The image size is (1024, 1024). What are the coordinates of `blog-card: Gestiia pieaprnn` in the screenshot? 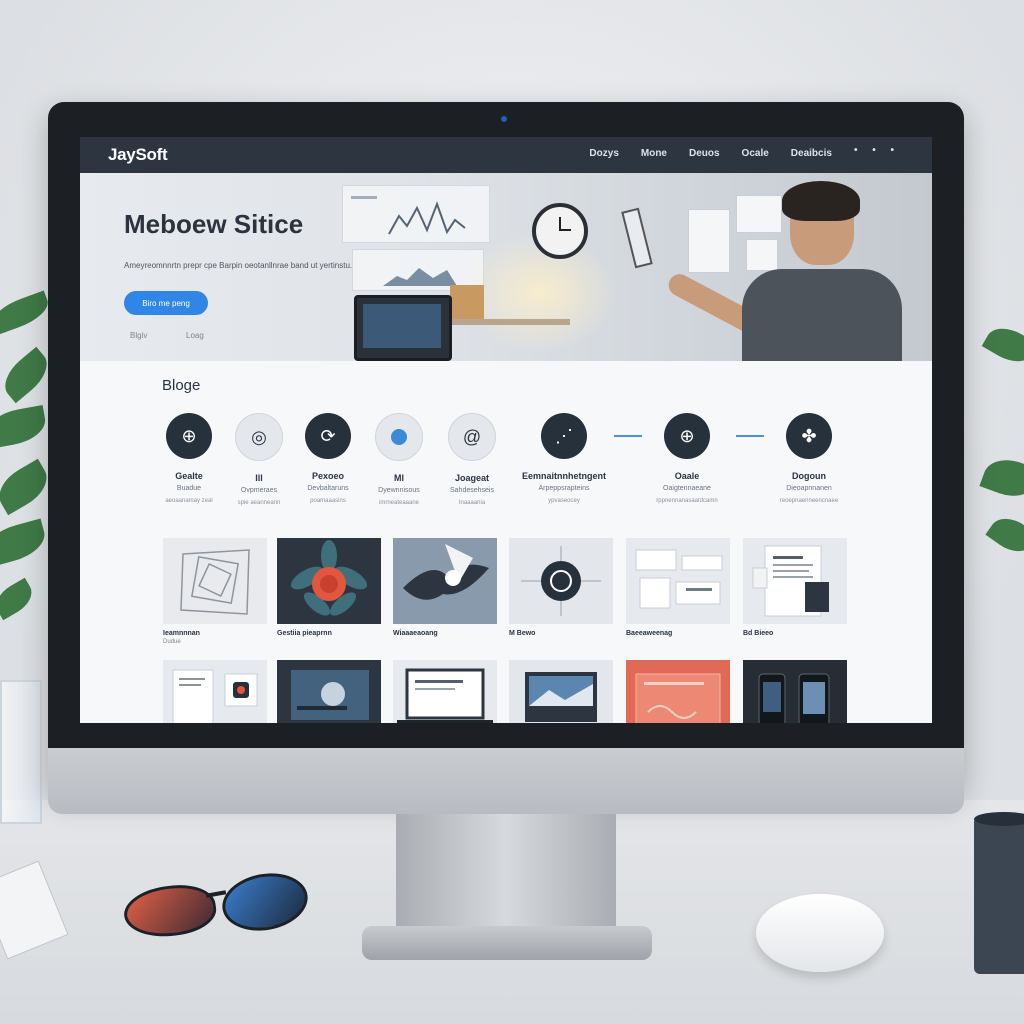 It's located at (329, 588).